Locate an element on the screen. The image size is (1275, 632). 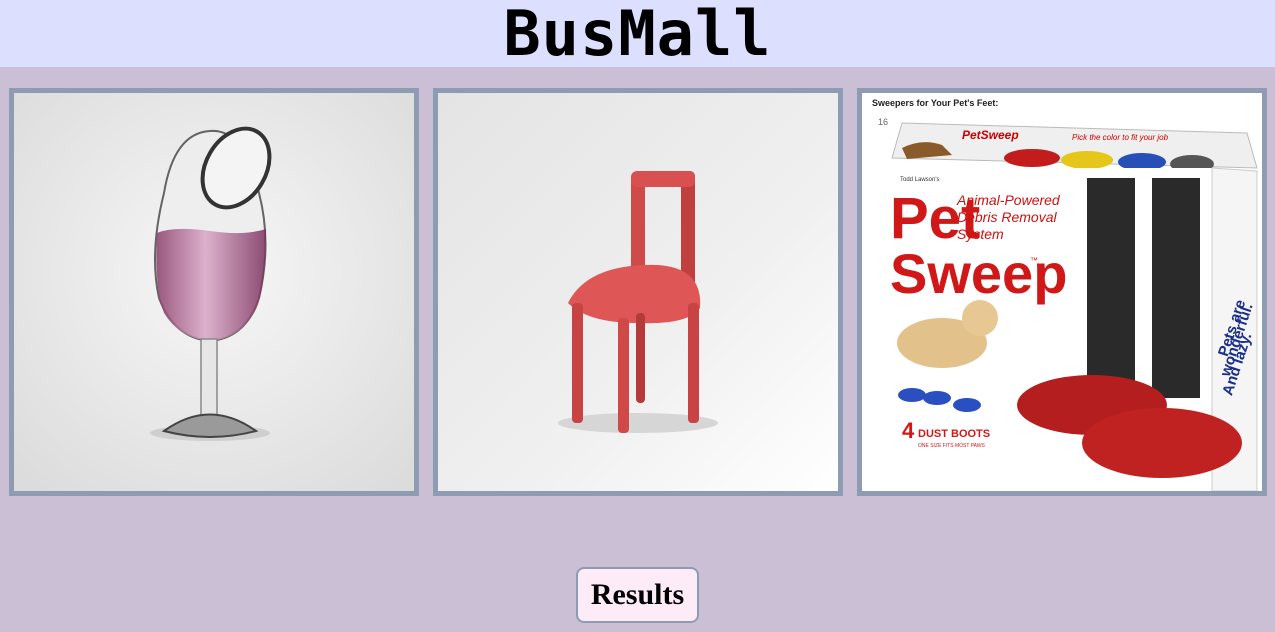
brand-small: Todd Lawson's is located at coordinates (920, 180).